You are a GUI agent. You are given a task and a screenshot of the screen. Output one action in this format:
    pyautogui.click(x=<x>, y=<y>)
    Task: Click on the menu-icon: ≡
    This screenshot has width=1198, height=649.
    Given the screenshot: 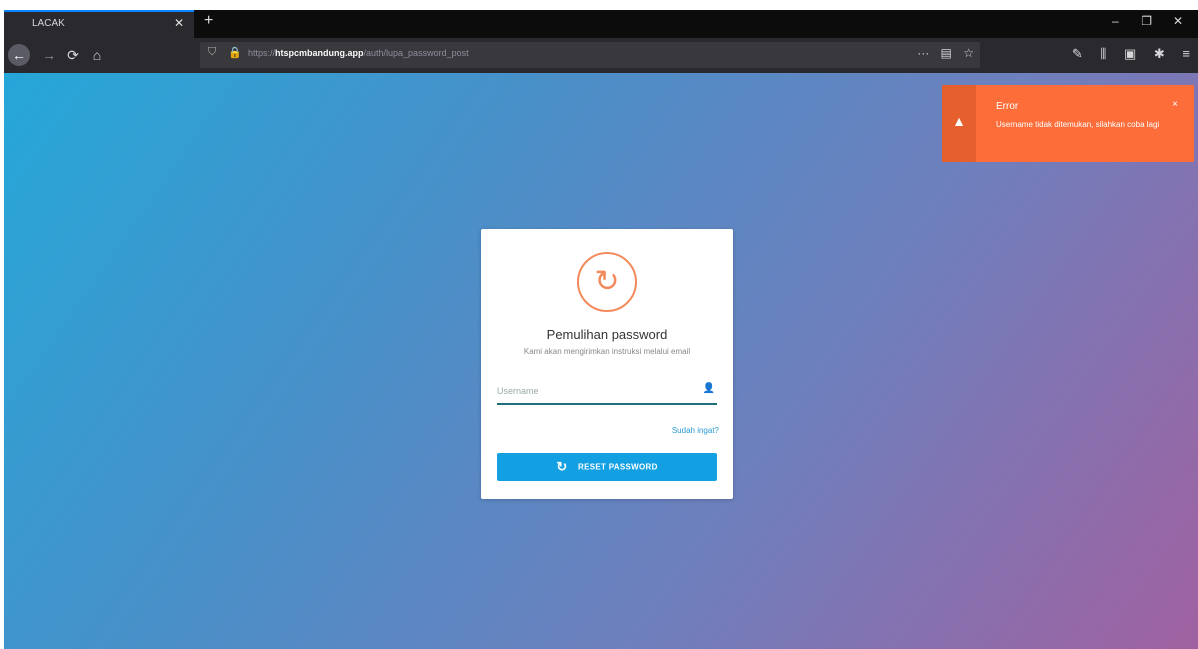 What is the action you would take?
    pyautogui.click(x=1186, y=53)
    